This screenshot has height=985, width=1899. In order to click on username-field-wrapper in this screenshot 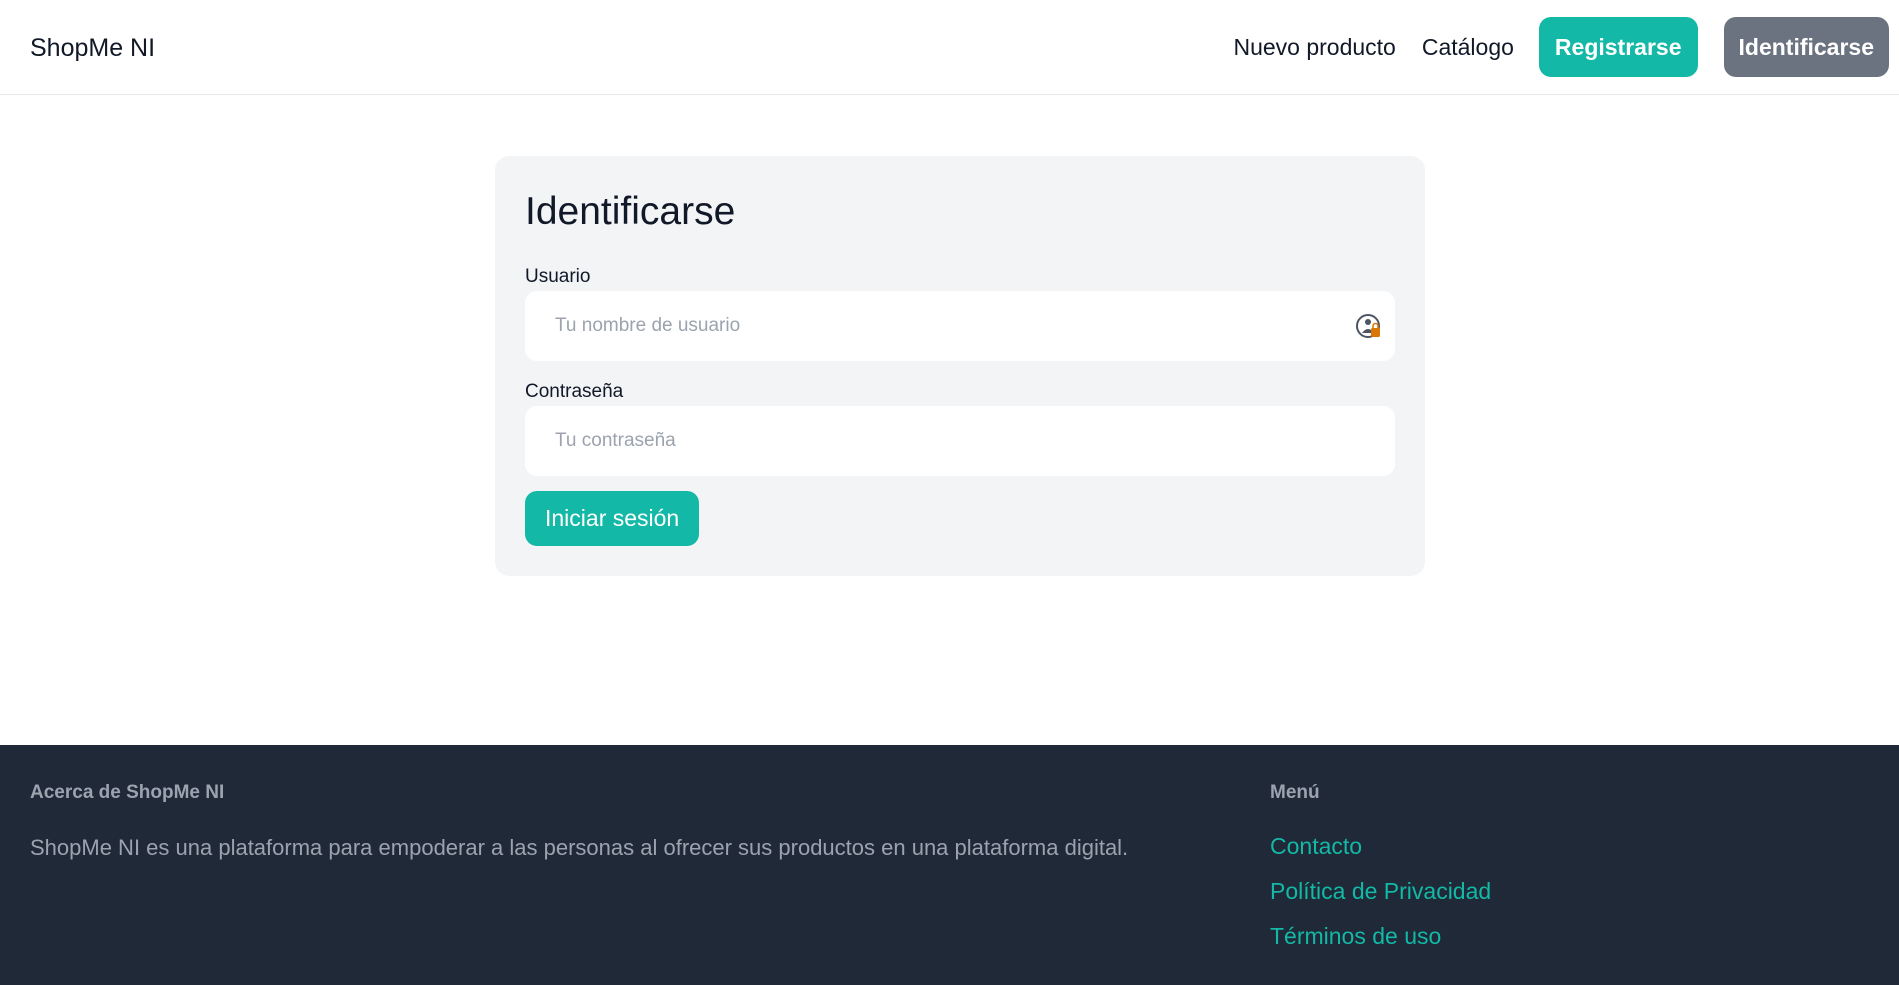, I will do `click(960, 326)`.